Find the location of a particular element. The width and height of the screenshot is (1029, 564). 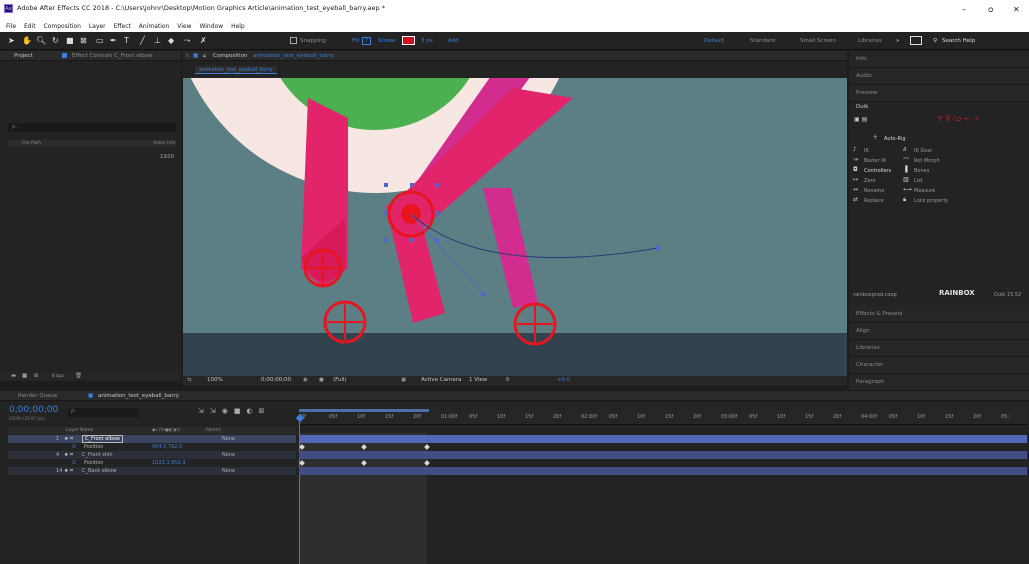

ik-icon: ♪ is located at coordinates (855, 149).